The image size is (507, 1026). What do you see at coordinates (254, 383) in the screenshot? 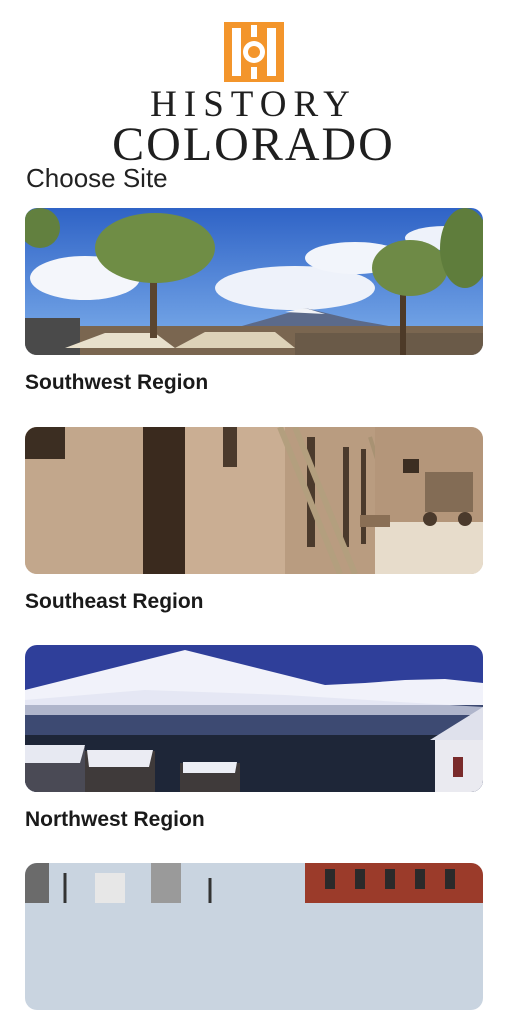
I see `site-label-southwest: Southwest Region` at bounding box center [254, 383].